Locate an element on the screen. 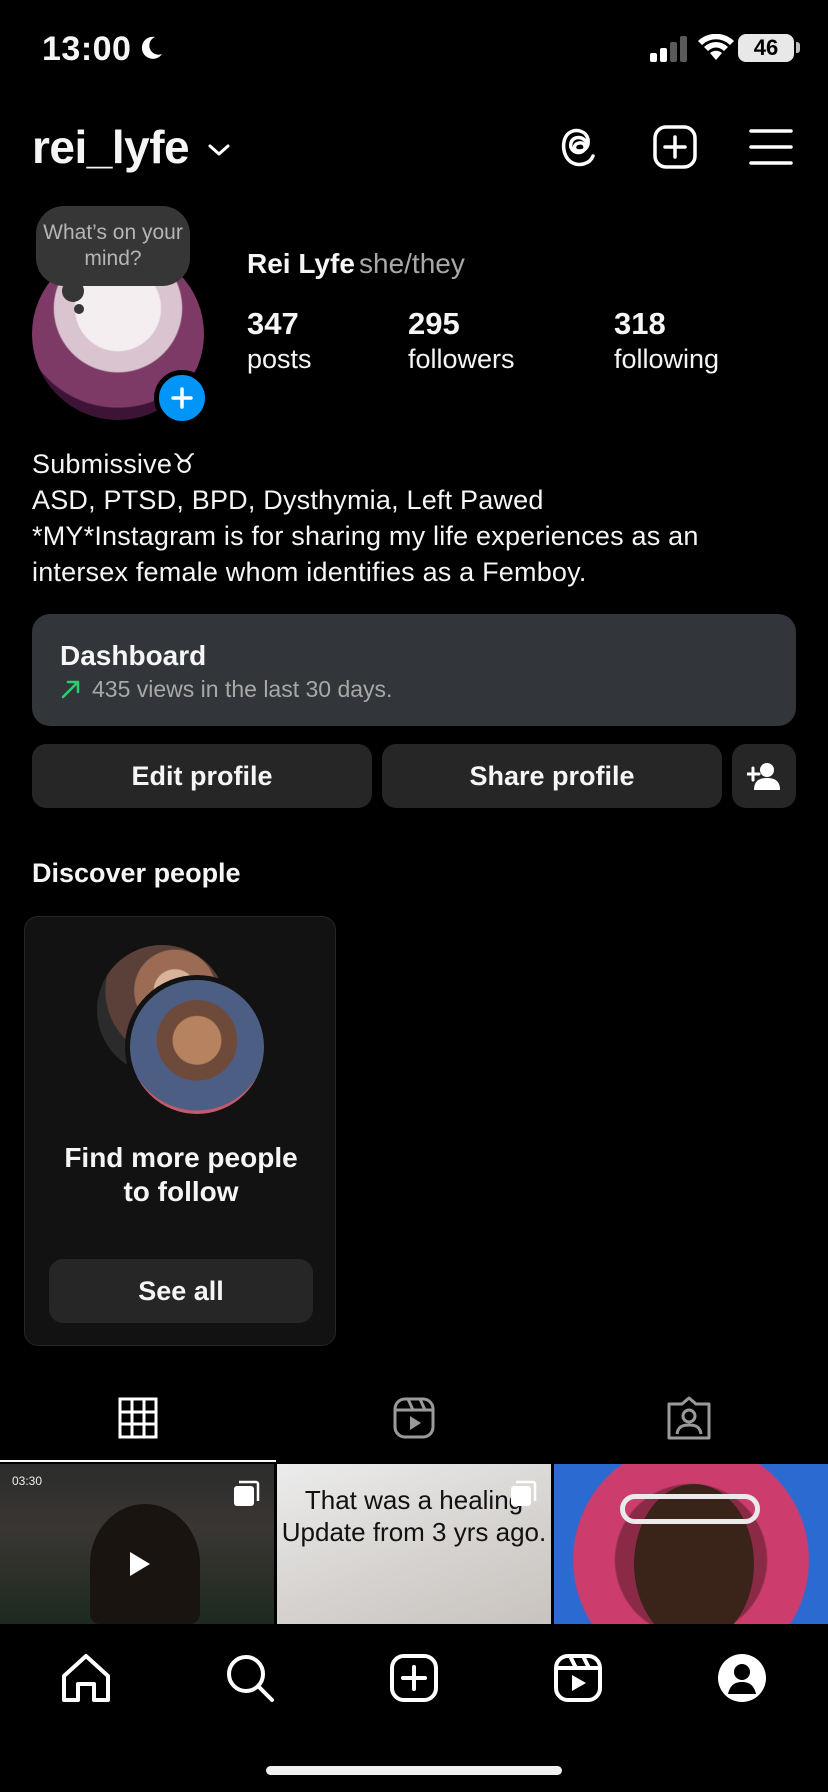 The image size is (828, 1792). full-name: Rei Lyfe is located at coordinates (301, 263).